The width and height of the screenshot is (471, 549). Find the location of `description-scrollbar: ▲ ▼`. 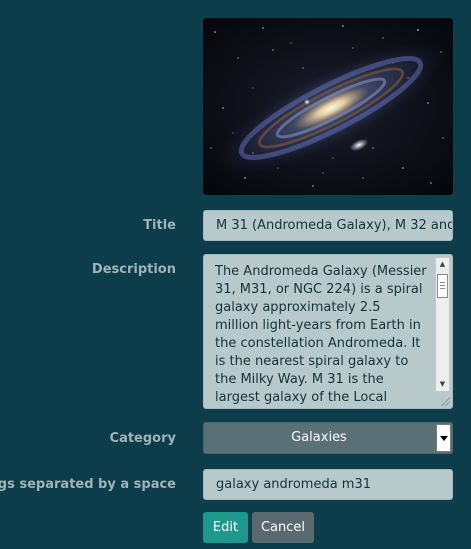

description-scrollbar: ▲ ▼ is located at coordinates (442, 324).